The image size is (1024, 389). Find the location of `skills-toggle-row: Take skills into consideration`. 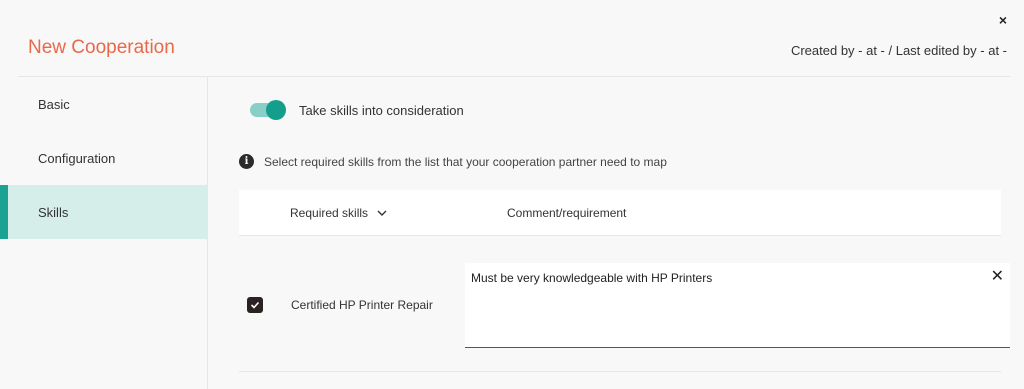

skills-toggle-row: Take skills into consideration is located at coordinates (357, 110).